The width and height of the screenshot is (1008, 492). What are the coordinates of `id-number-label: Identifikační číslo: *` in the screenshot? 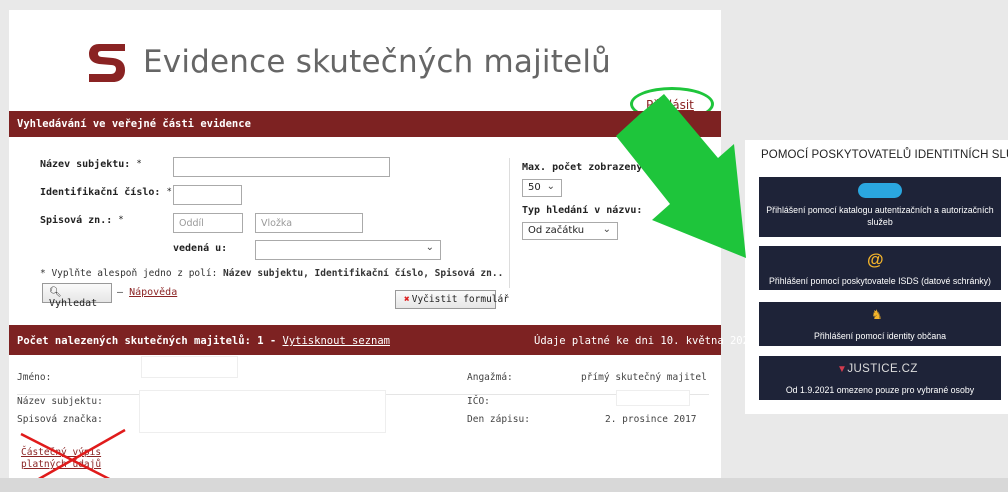 It's located at (106, 192).